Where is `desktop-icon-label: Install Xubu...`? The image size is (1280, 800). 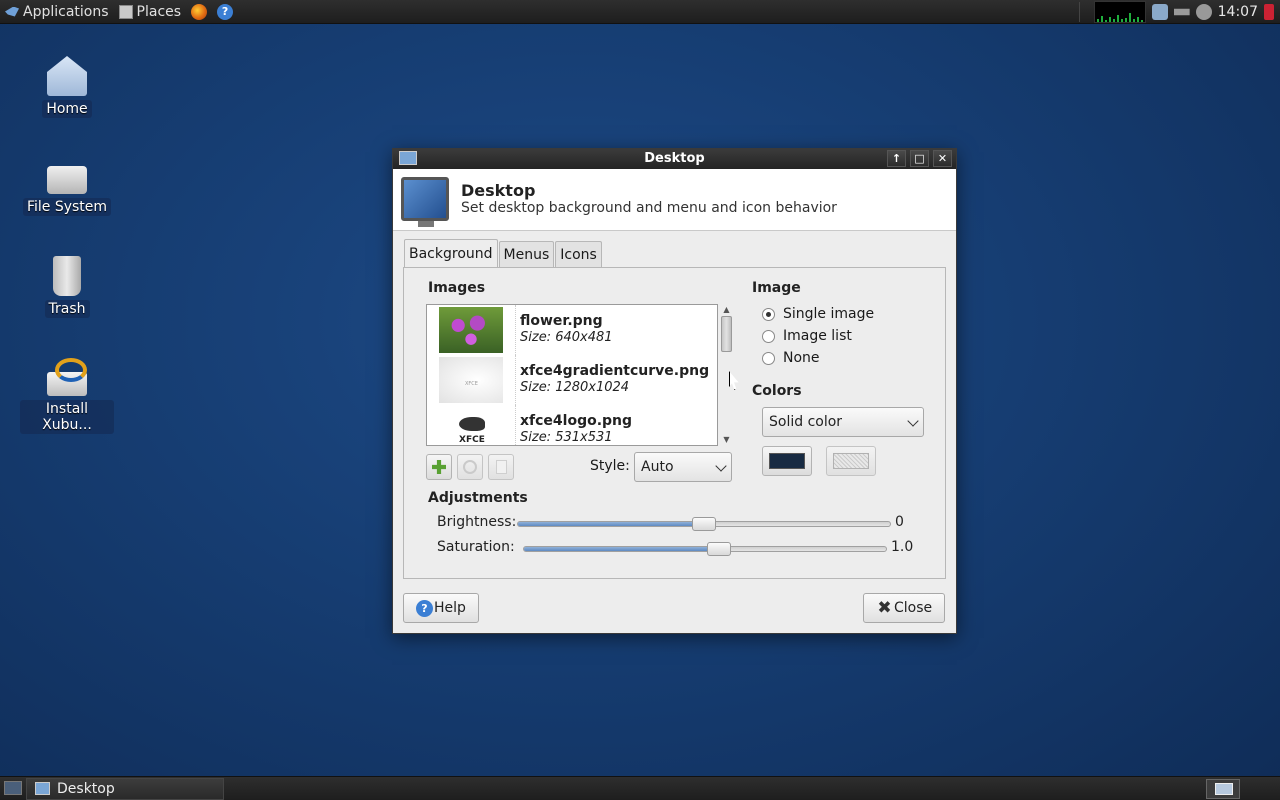
desktop-icon-label: Install Xubu... is located at coordinates (67, 417).